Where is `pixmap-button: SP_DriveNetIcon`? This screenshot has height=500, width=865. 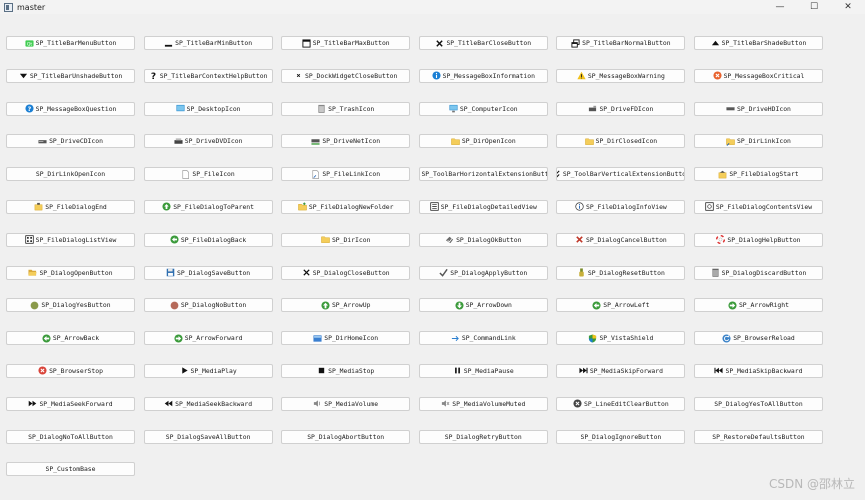 pixmap-button: SP_DriveNetIcon is located at coordinates (346, 141).